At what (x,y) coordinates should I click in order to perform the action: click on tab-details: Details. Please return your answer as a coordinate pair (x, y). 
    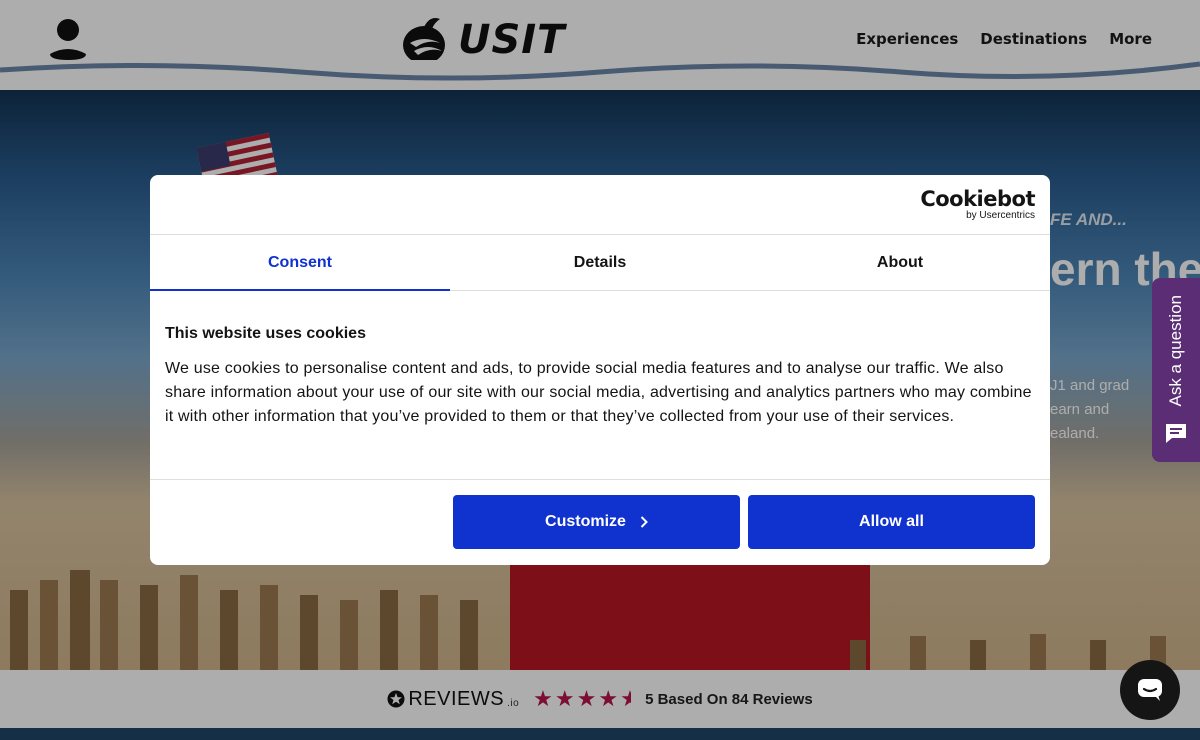
    Looking at the image, I should click on (600, 262).